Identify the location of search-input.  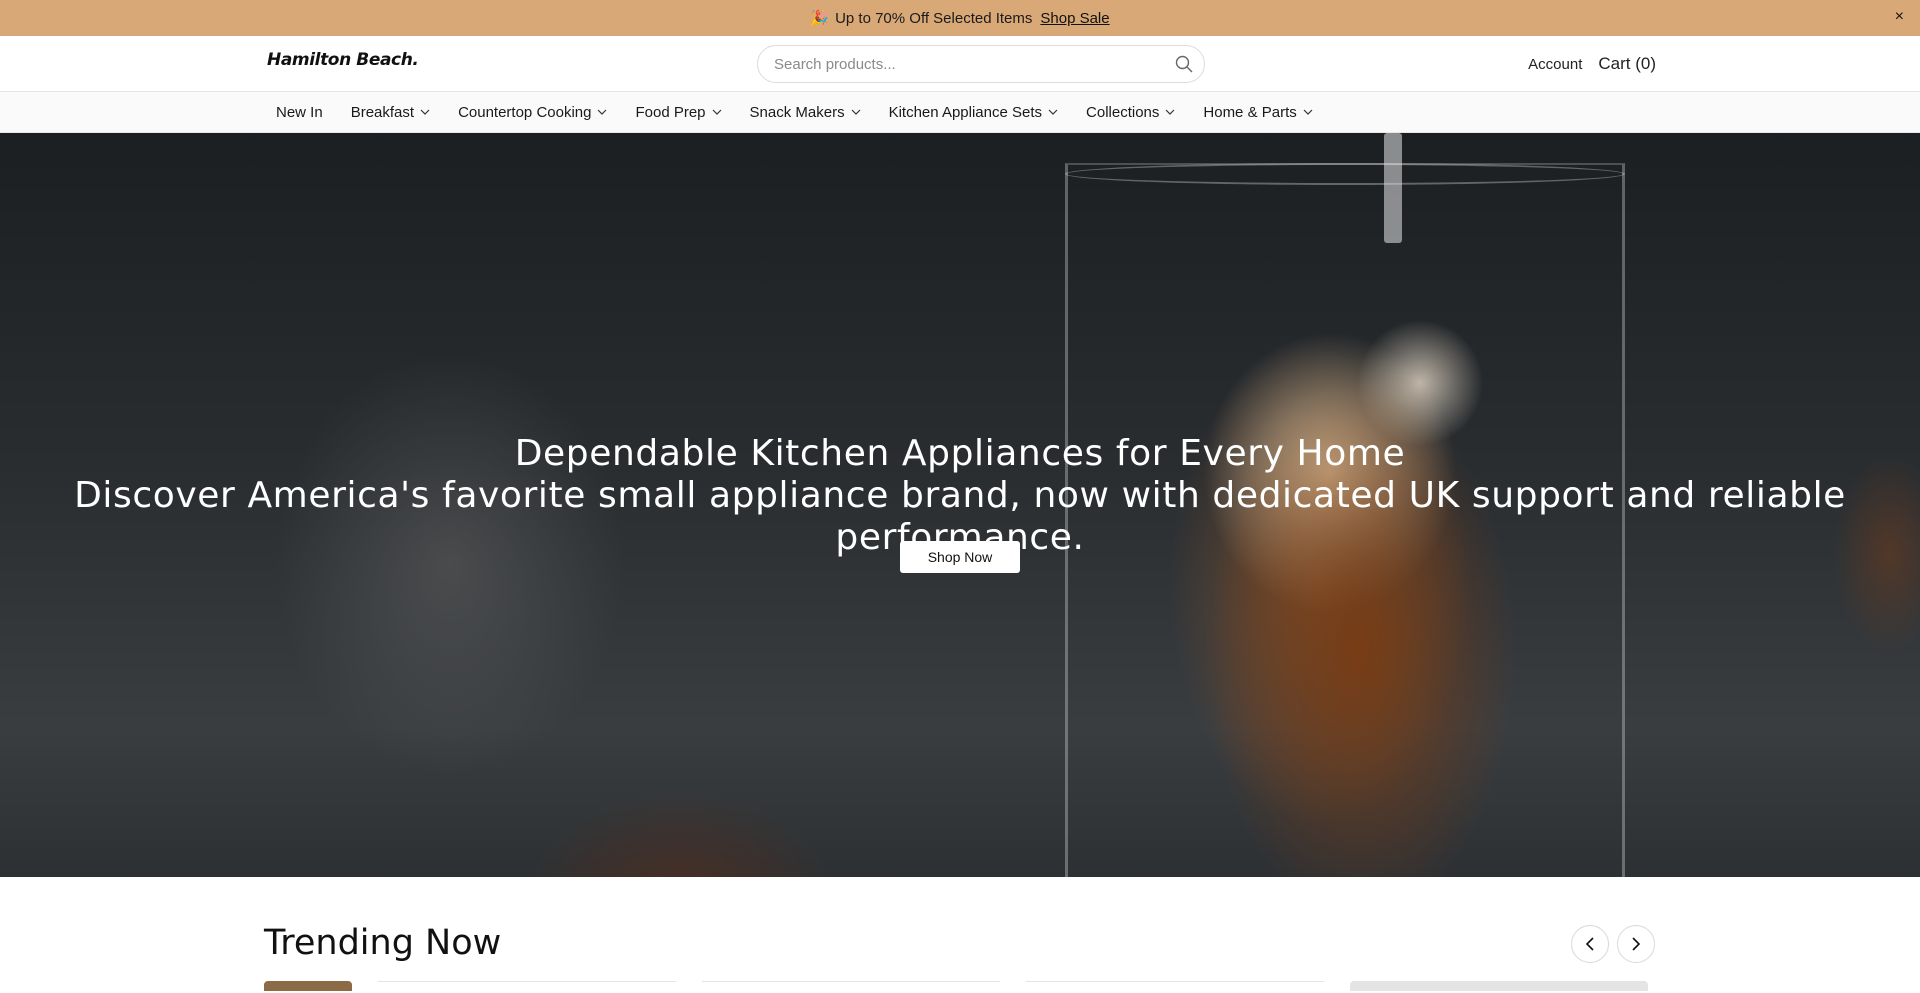
(961, 64).